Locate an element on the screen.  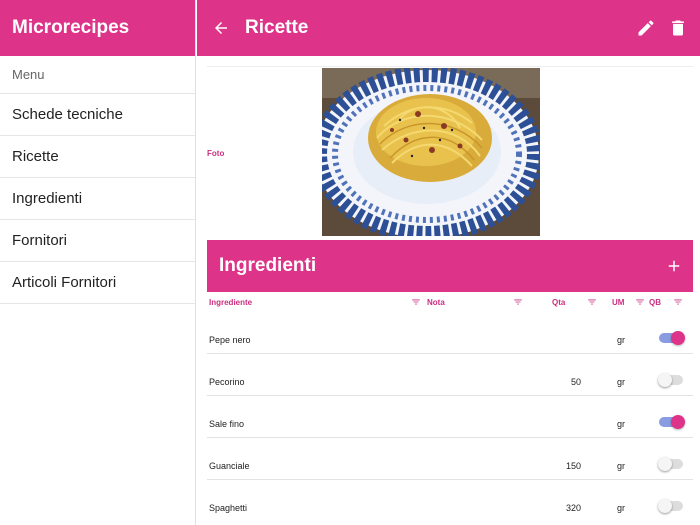
spaghetti-carbonara-photo is located at coordinates (431, 152).